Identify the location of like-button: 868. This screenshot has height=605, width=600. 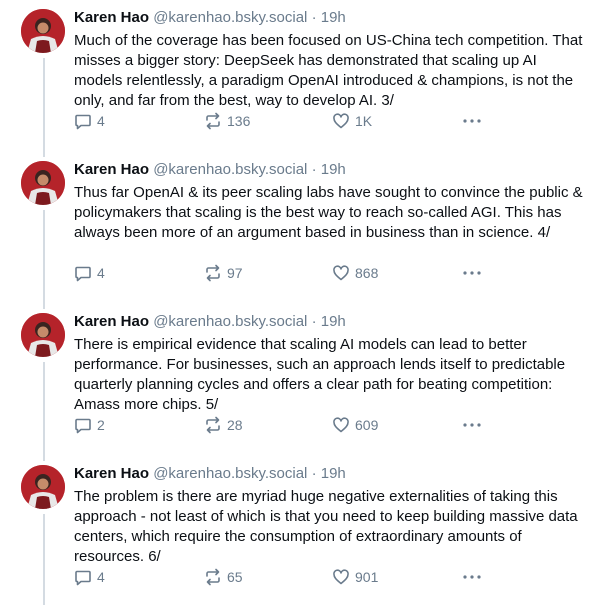
(355, 273).